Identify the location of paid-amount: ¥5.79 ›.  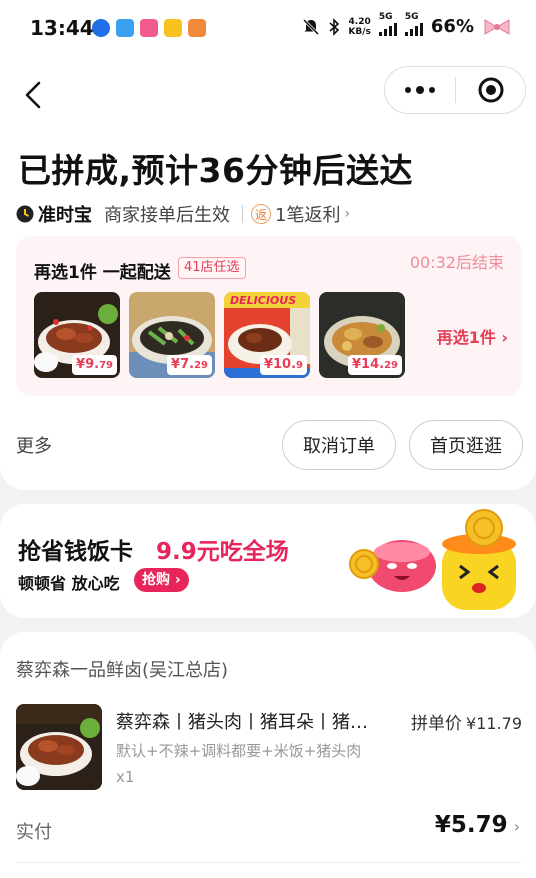
(477, 825).